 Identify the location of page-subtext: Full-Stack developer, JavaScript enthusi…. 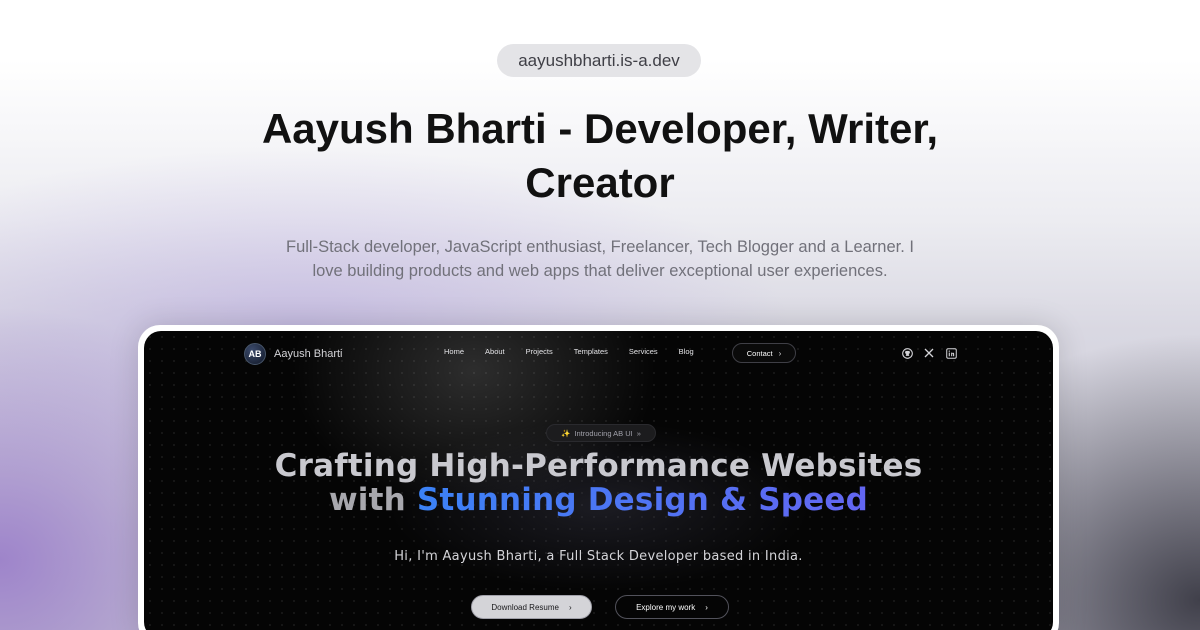
(600, 259).